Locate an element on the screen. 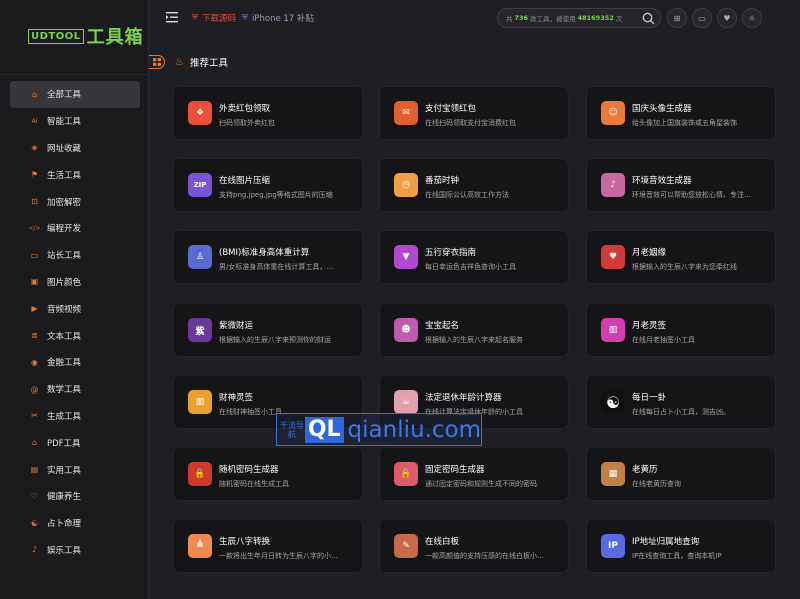 Image resolution: width=800 pixels, height=599 pixels. tool-card-desc: 在线国际公认高效工作方法 is located at coordinates (467, 195).